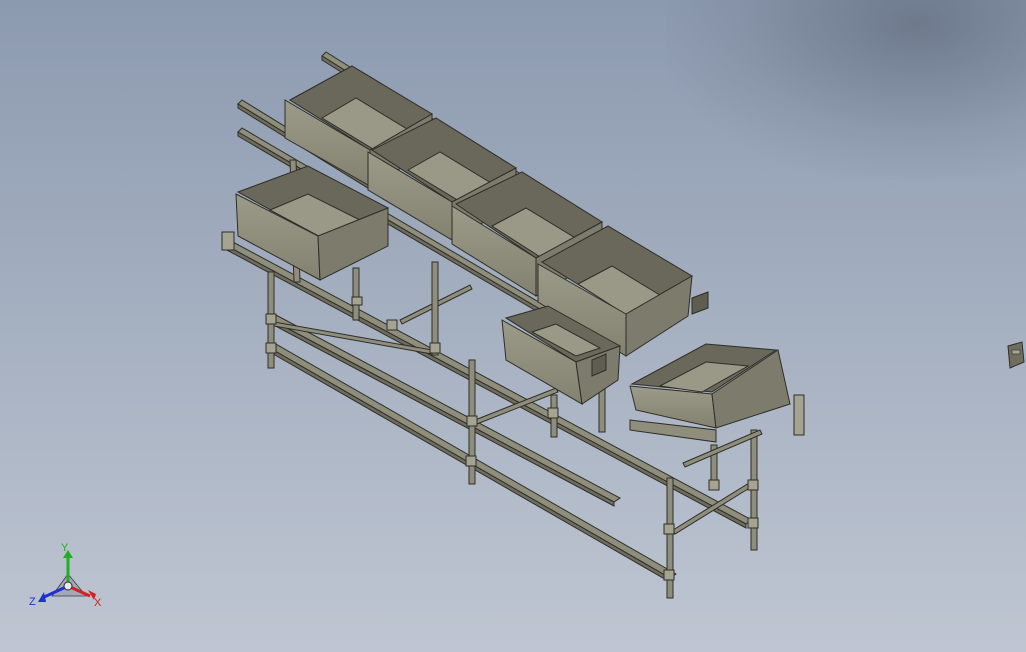  I want to click on y-axis-label: Y, so click(65, 548).